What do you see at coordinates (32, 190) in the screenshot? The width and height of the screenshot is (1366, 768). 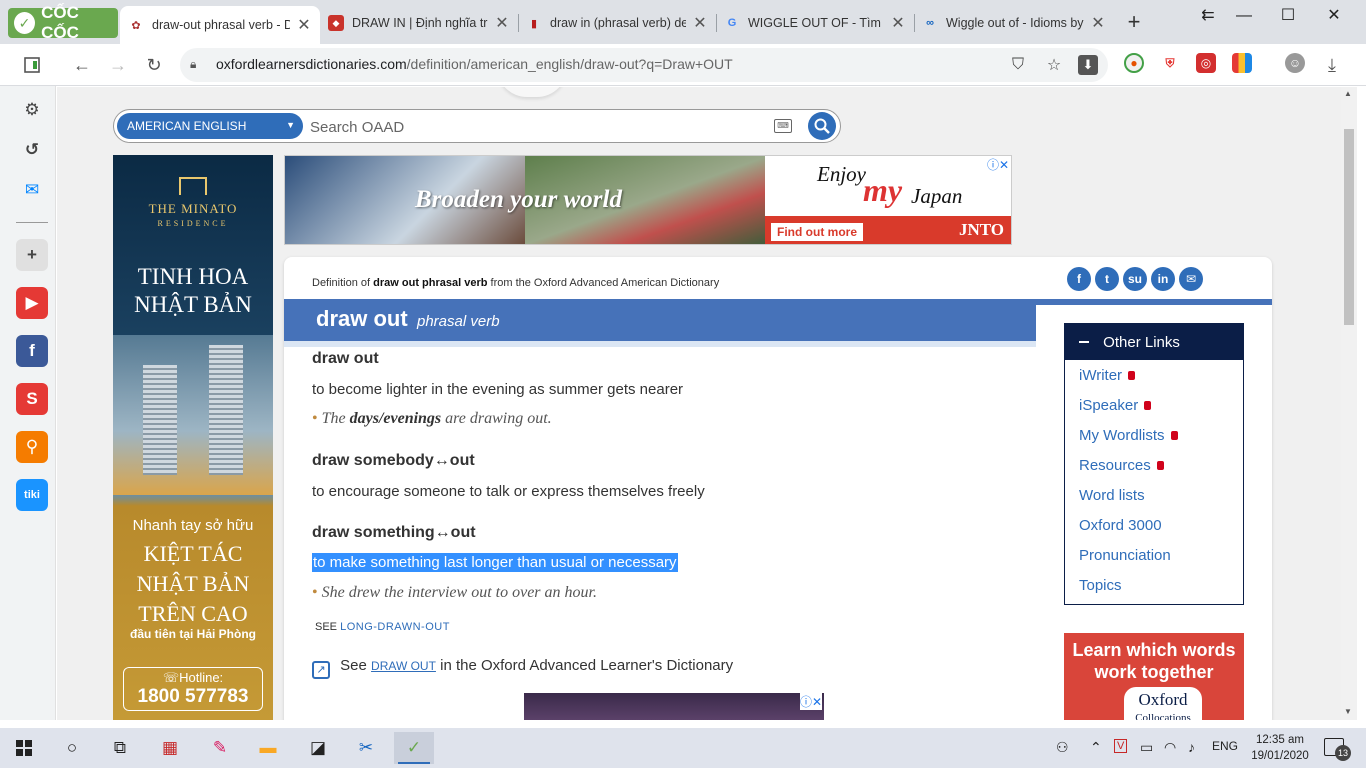 I see `messenger-icon: ✉` at bounding box center [32, 190].